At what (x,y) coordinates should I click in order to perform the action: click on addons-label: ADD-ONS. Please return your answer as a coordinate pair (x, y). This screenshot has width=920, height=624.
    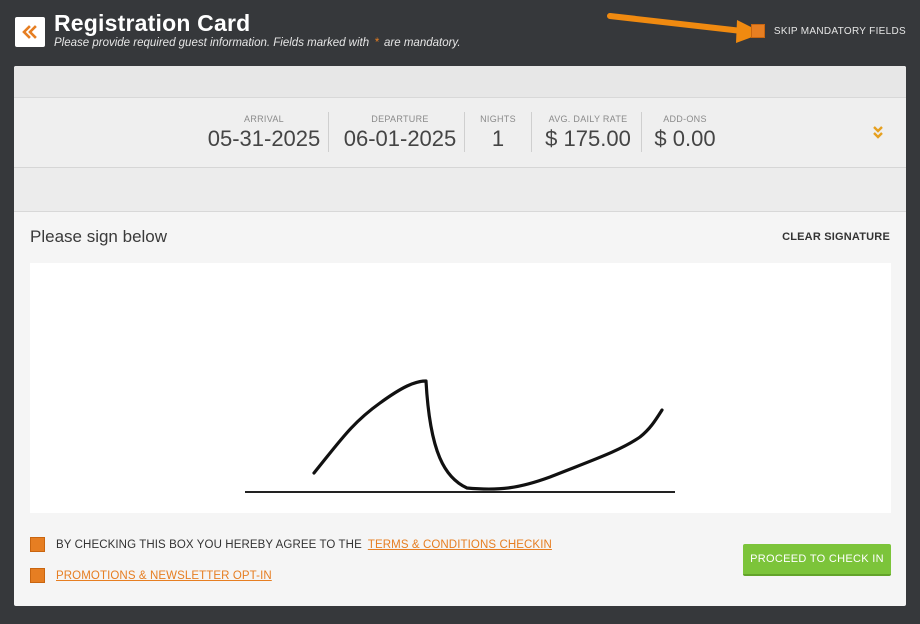
    Looking at the image, I should click on (685, 119).